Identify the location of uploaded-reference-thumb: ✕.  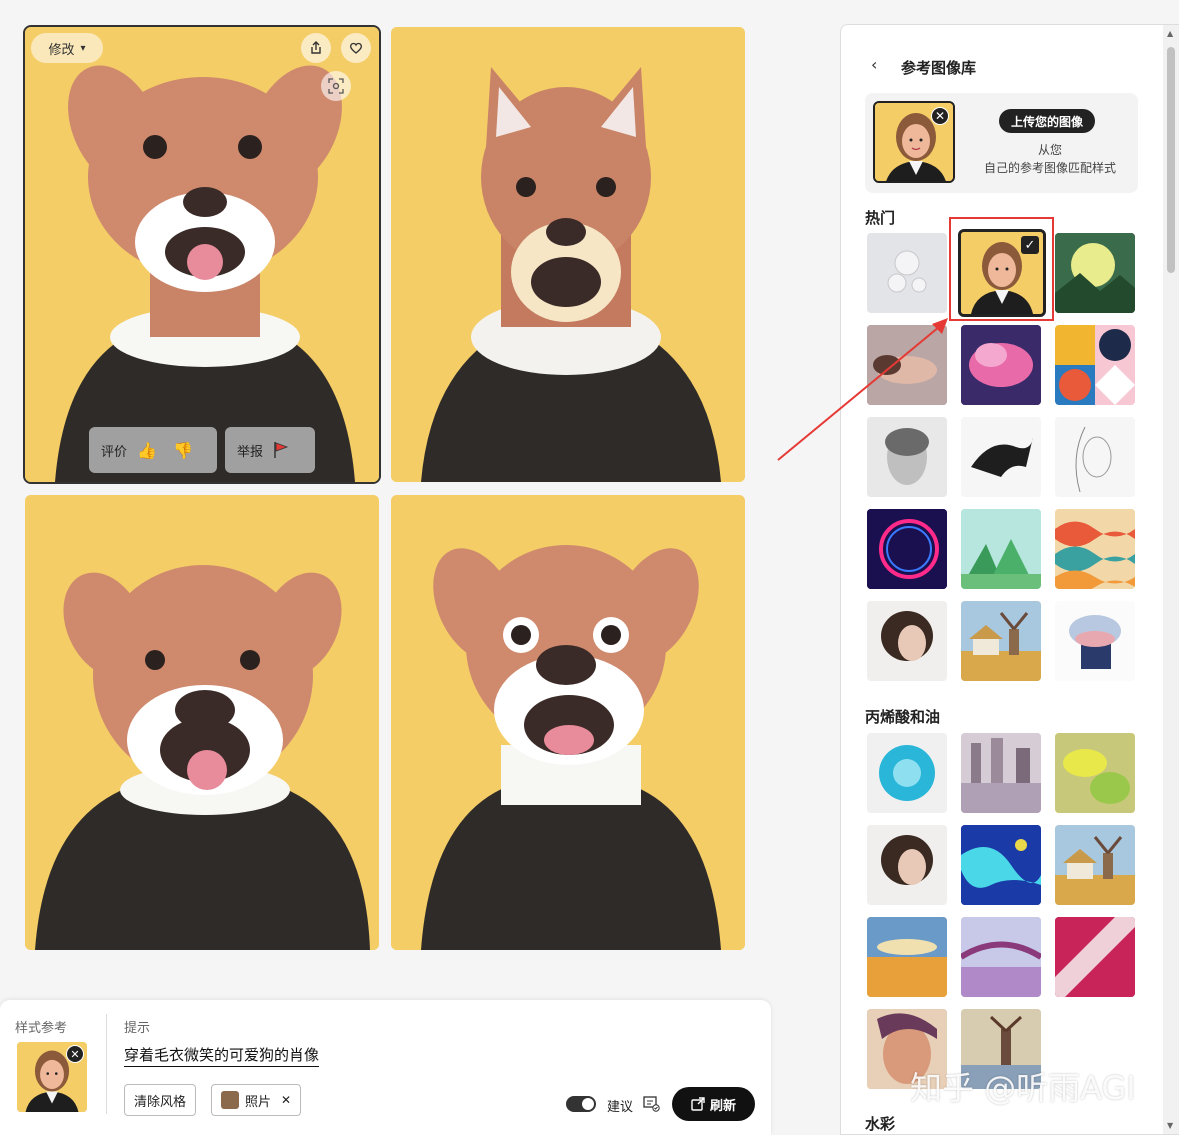
(914, 142).